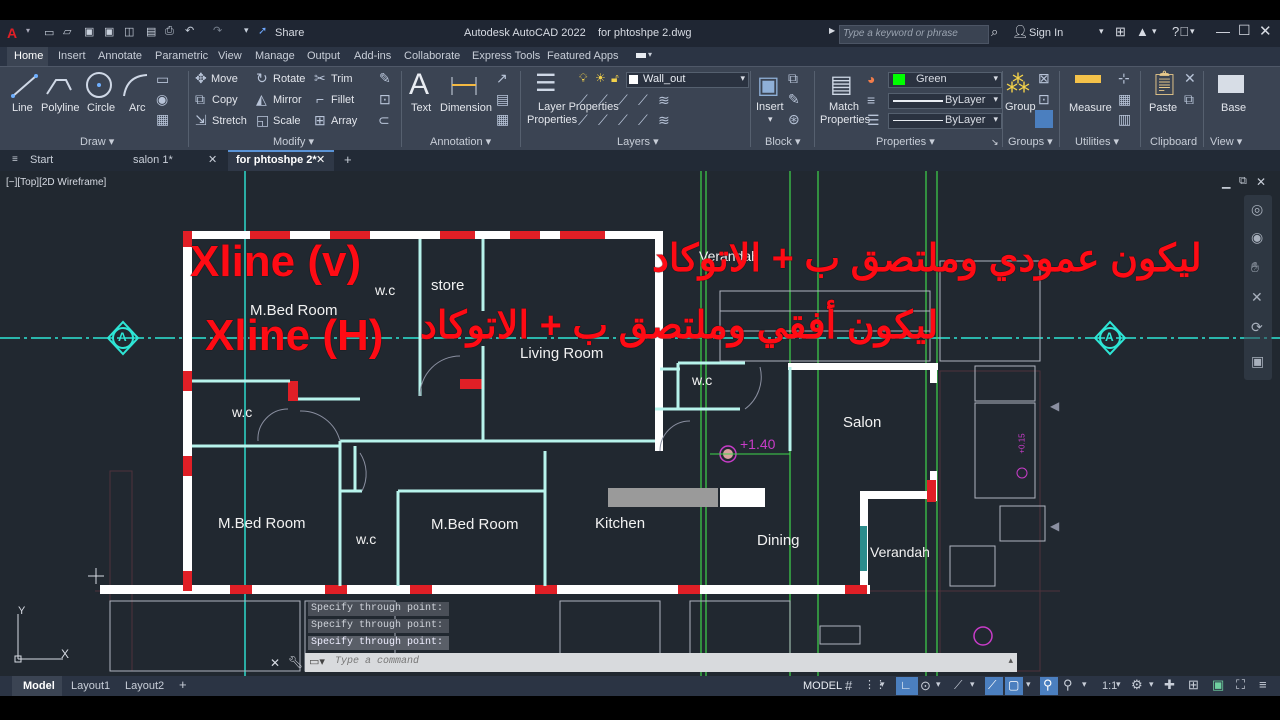 The width and height of the screenshot is (1280, 720). Describe the element at coordinates (925, 686) in the screenshot. I see `polar-icon: ⊙` at that location.